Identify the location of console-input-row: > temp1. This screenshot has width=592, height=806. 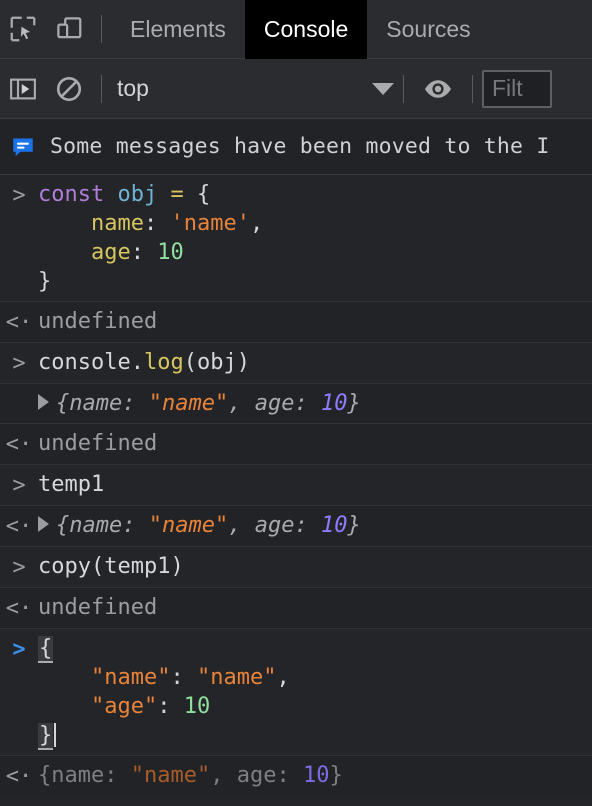
(296, 485).